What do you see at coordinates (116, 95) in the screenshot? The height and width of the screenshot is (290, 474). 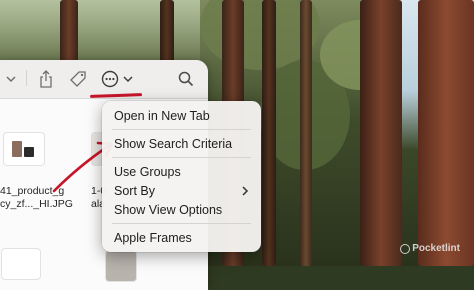 I see `red-annotation-underline` at bounding box center [116, 95].